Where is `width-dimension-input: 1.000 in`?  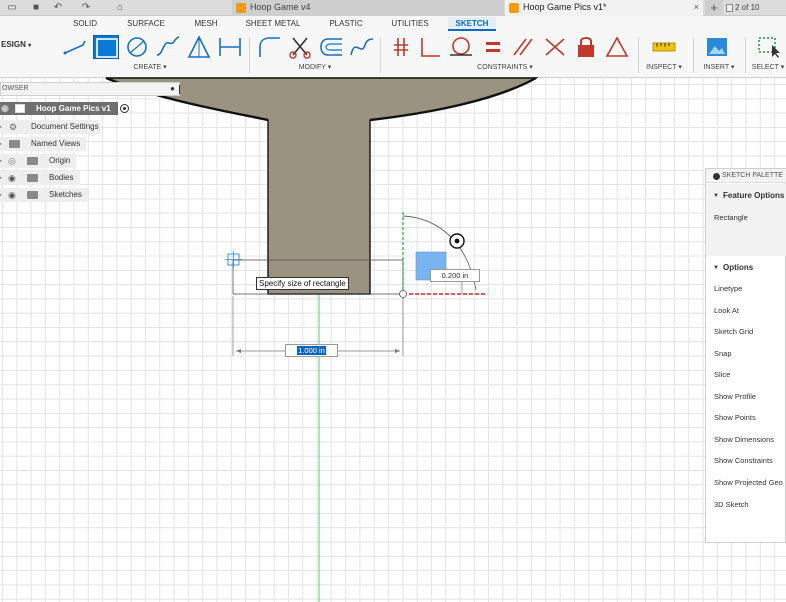
width-dimension-input: 1.000 in is located at coordinates (311, 350).